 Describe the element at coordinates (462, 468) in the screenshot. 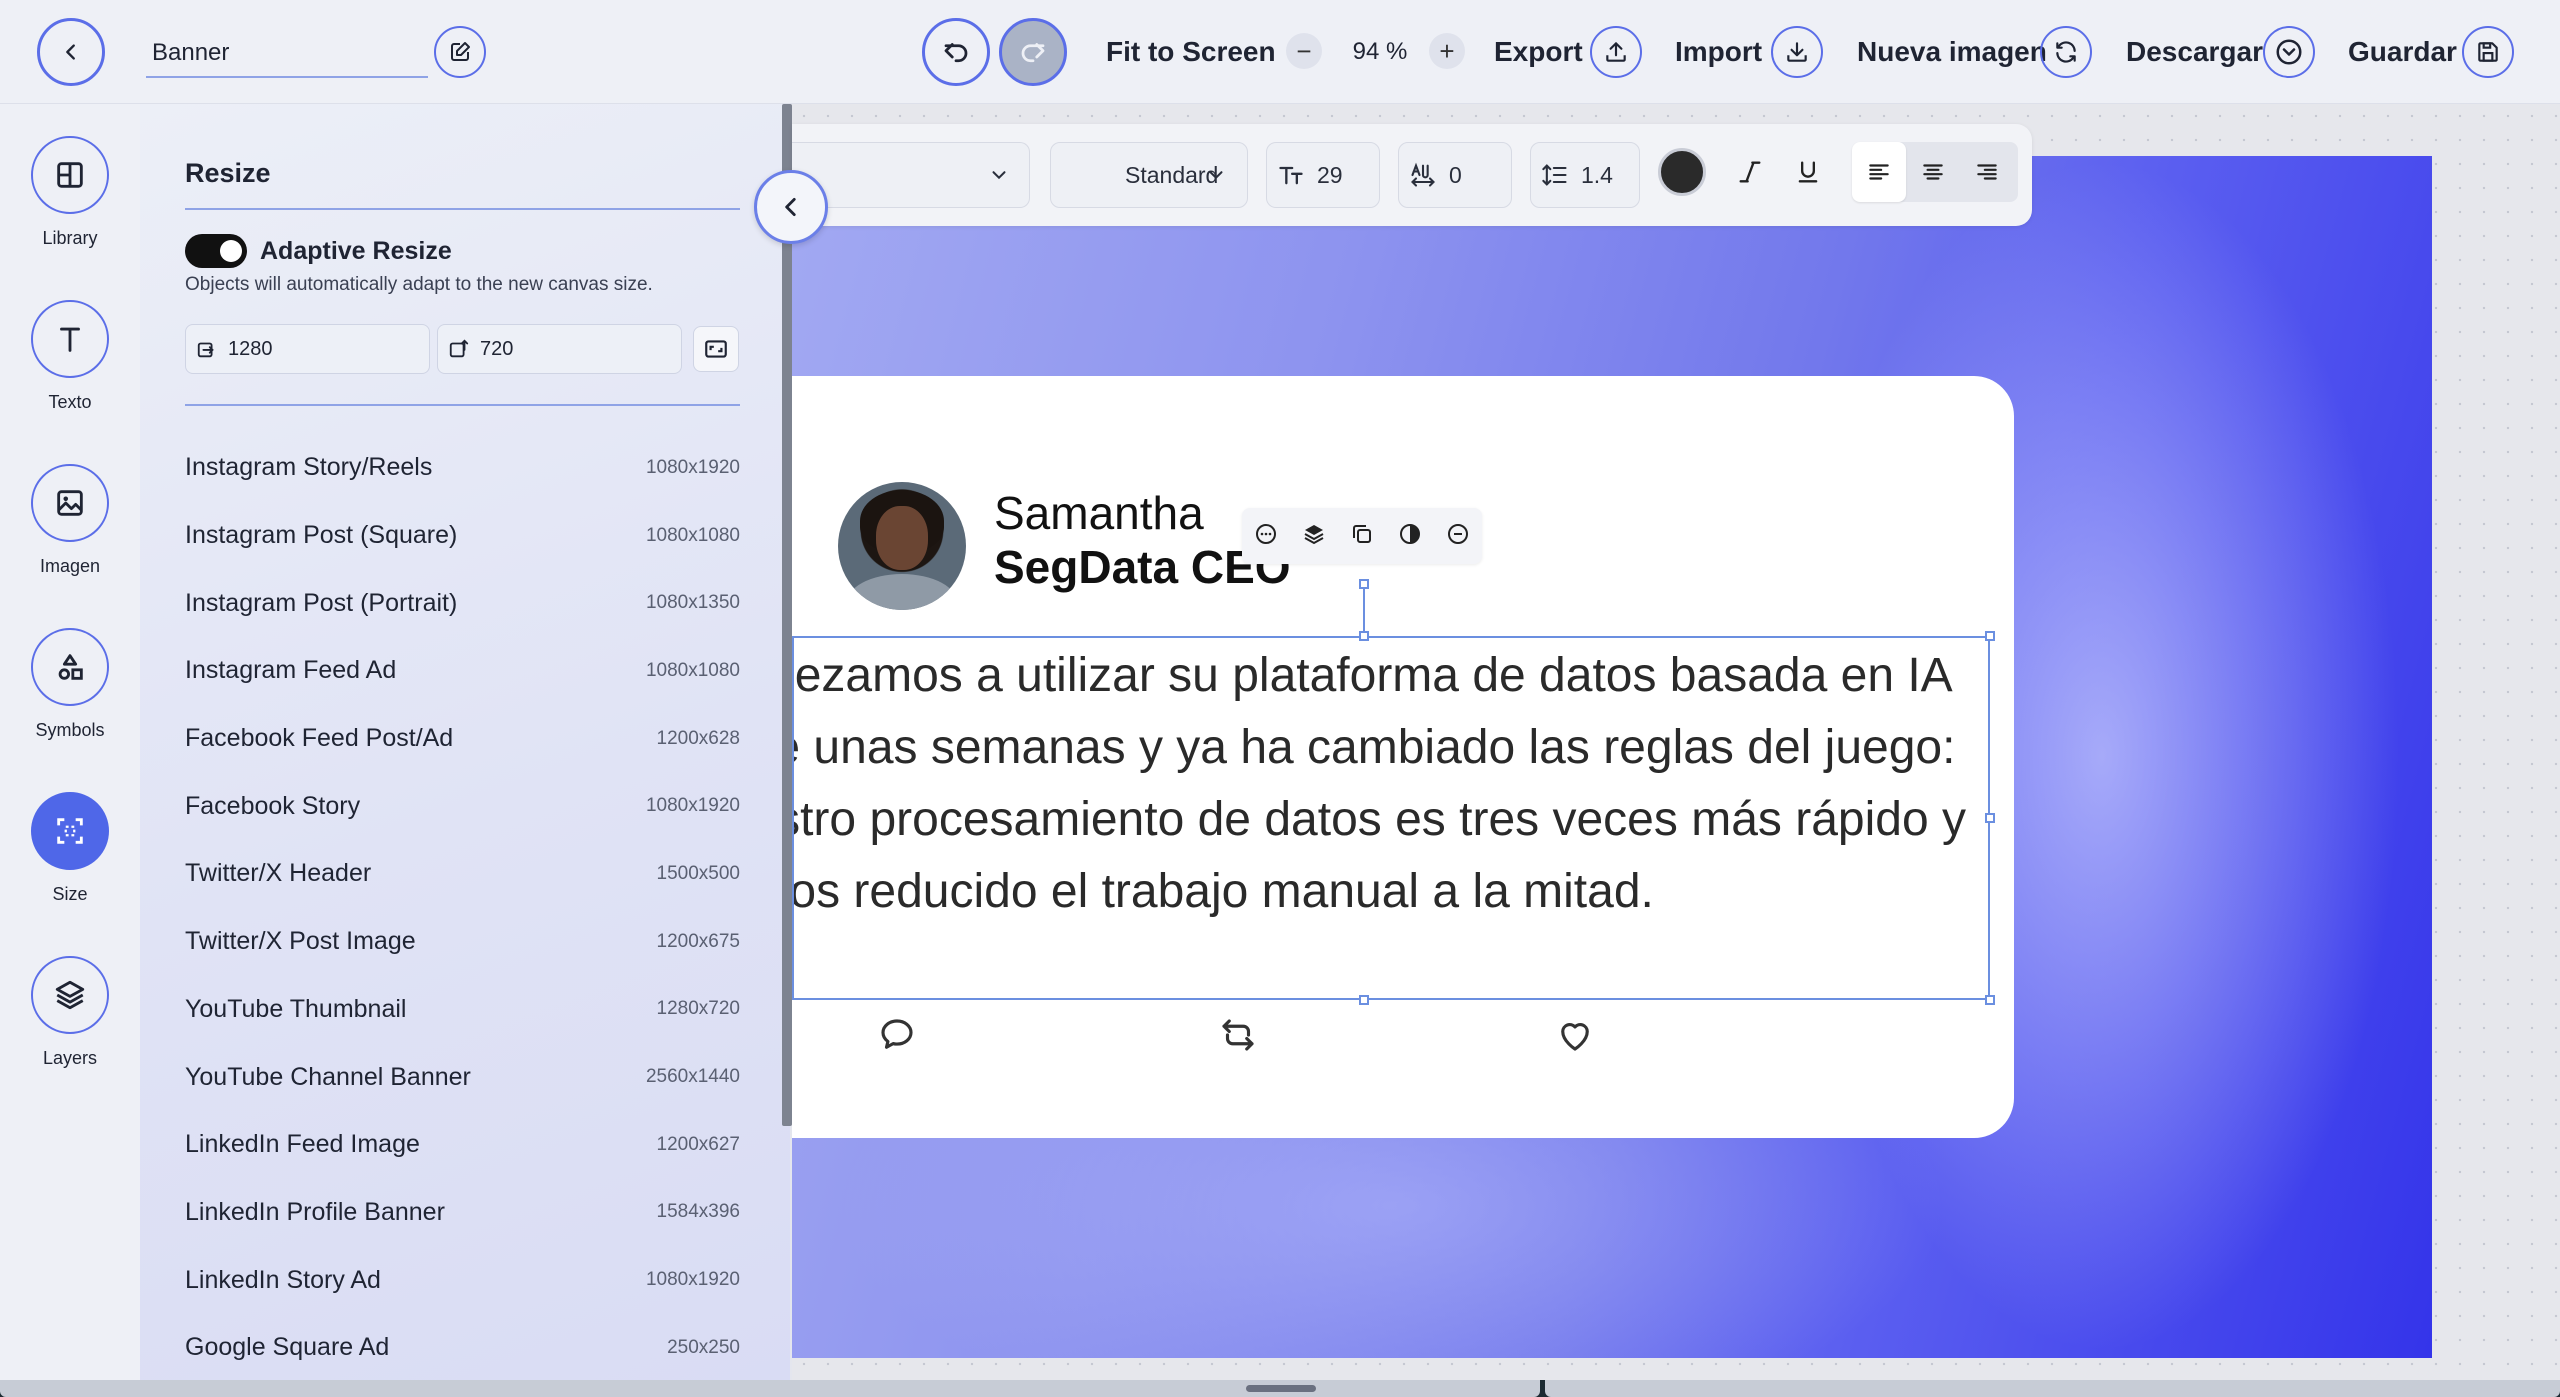

I see `preset-item: Instagram Story/Reels 1080x1920` at that location.